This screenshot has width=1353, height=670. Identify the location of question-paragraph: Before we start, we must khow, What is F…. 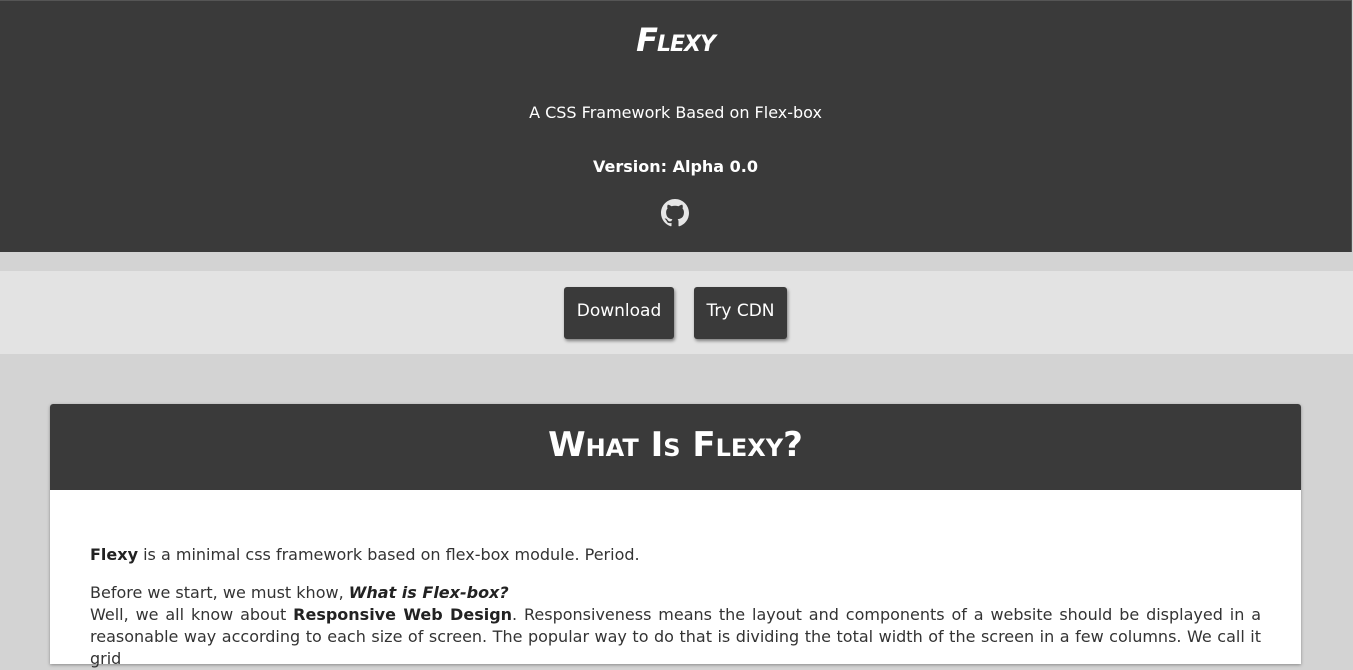
(675, 593).